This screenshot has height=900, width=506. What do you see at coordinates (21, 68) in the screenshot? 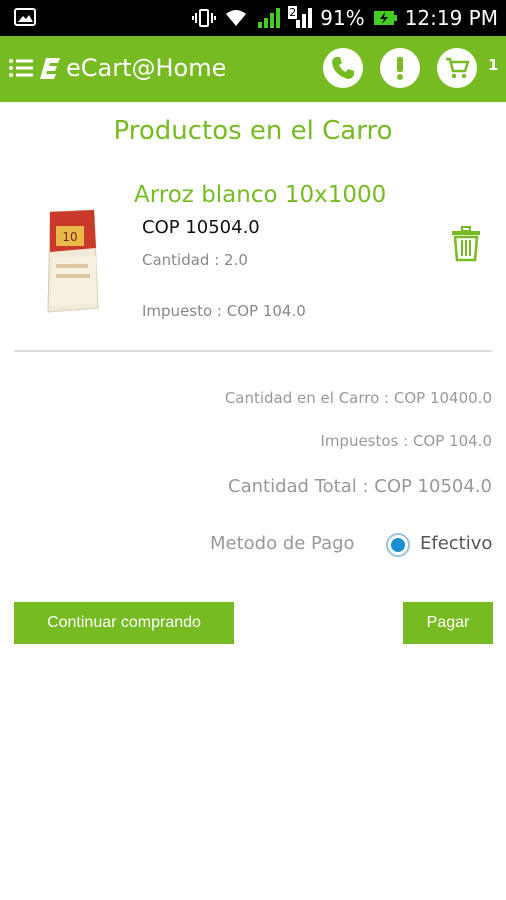
I see `menu-icon` at bounding box center [21, 68].